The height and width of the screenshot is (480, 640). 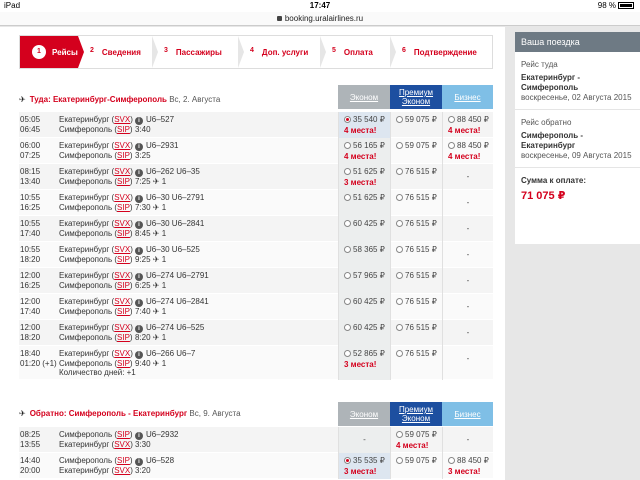 I want to click on fare-economy-header: Эконом, so click(x=364, y=414).